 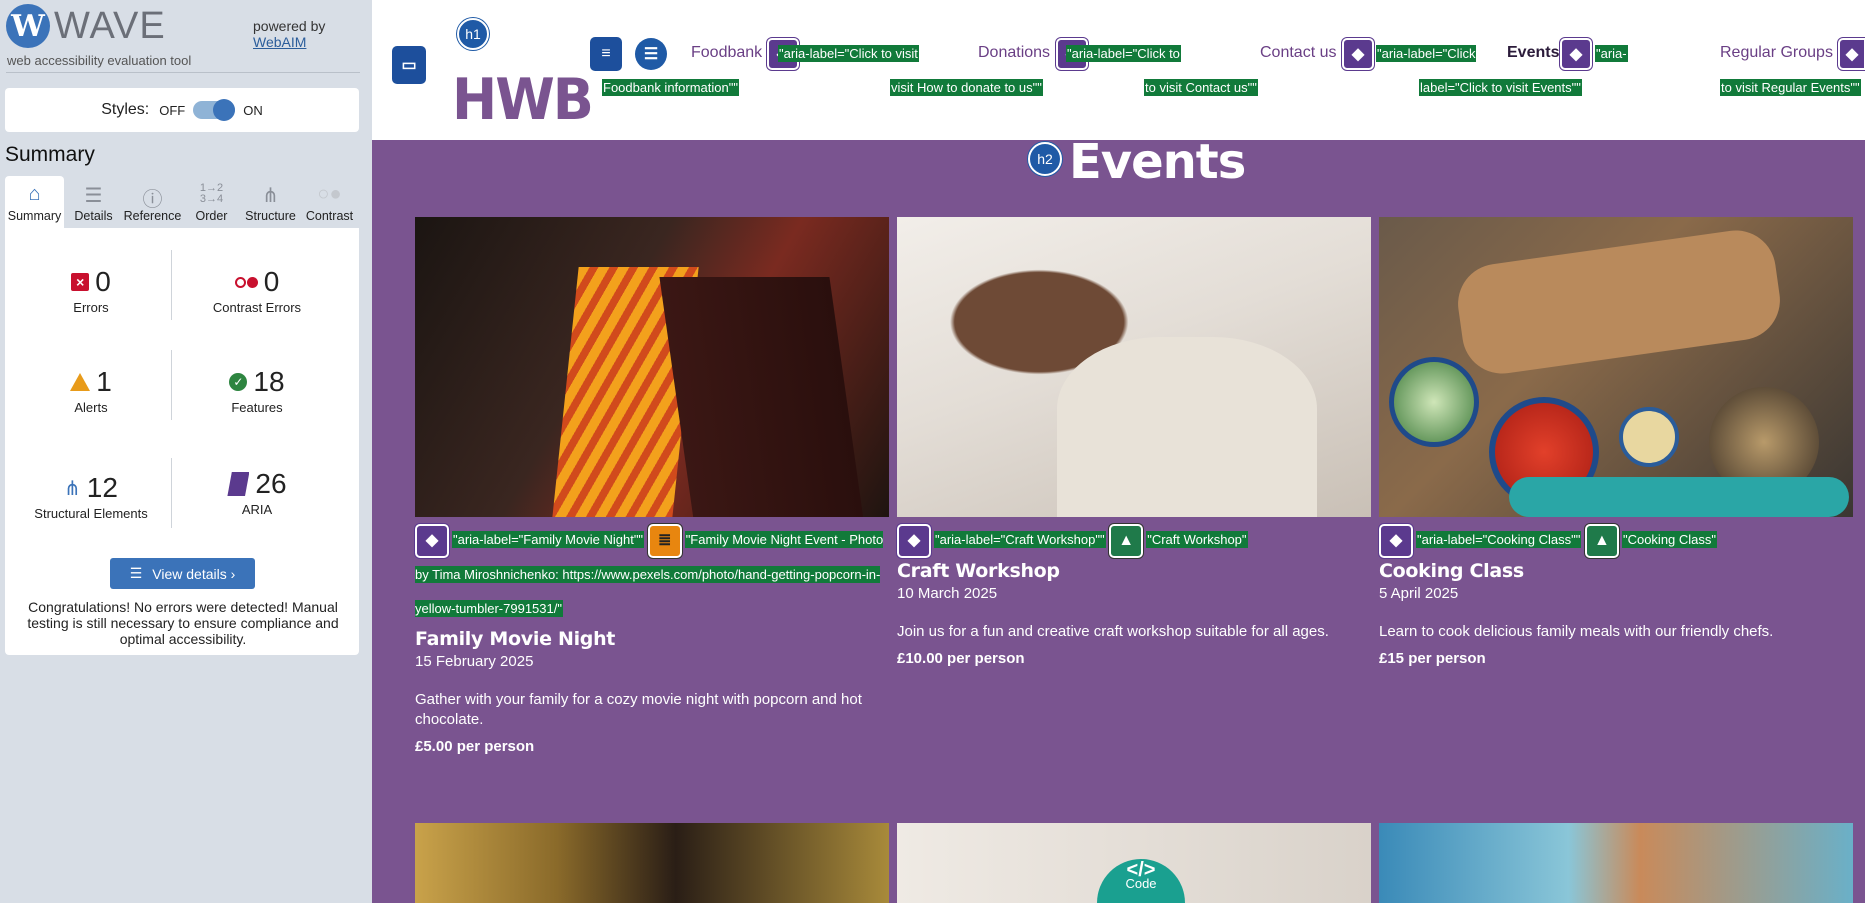 I want to click on errors-stat: × 0 Errors, so click(x=91, y=290).